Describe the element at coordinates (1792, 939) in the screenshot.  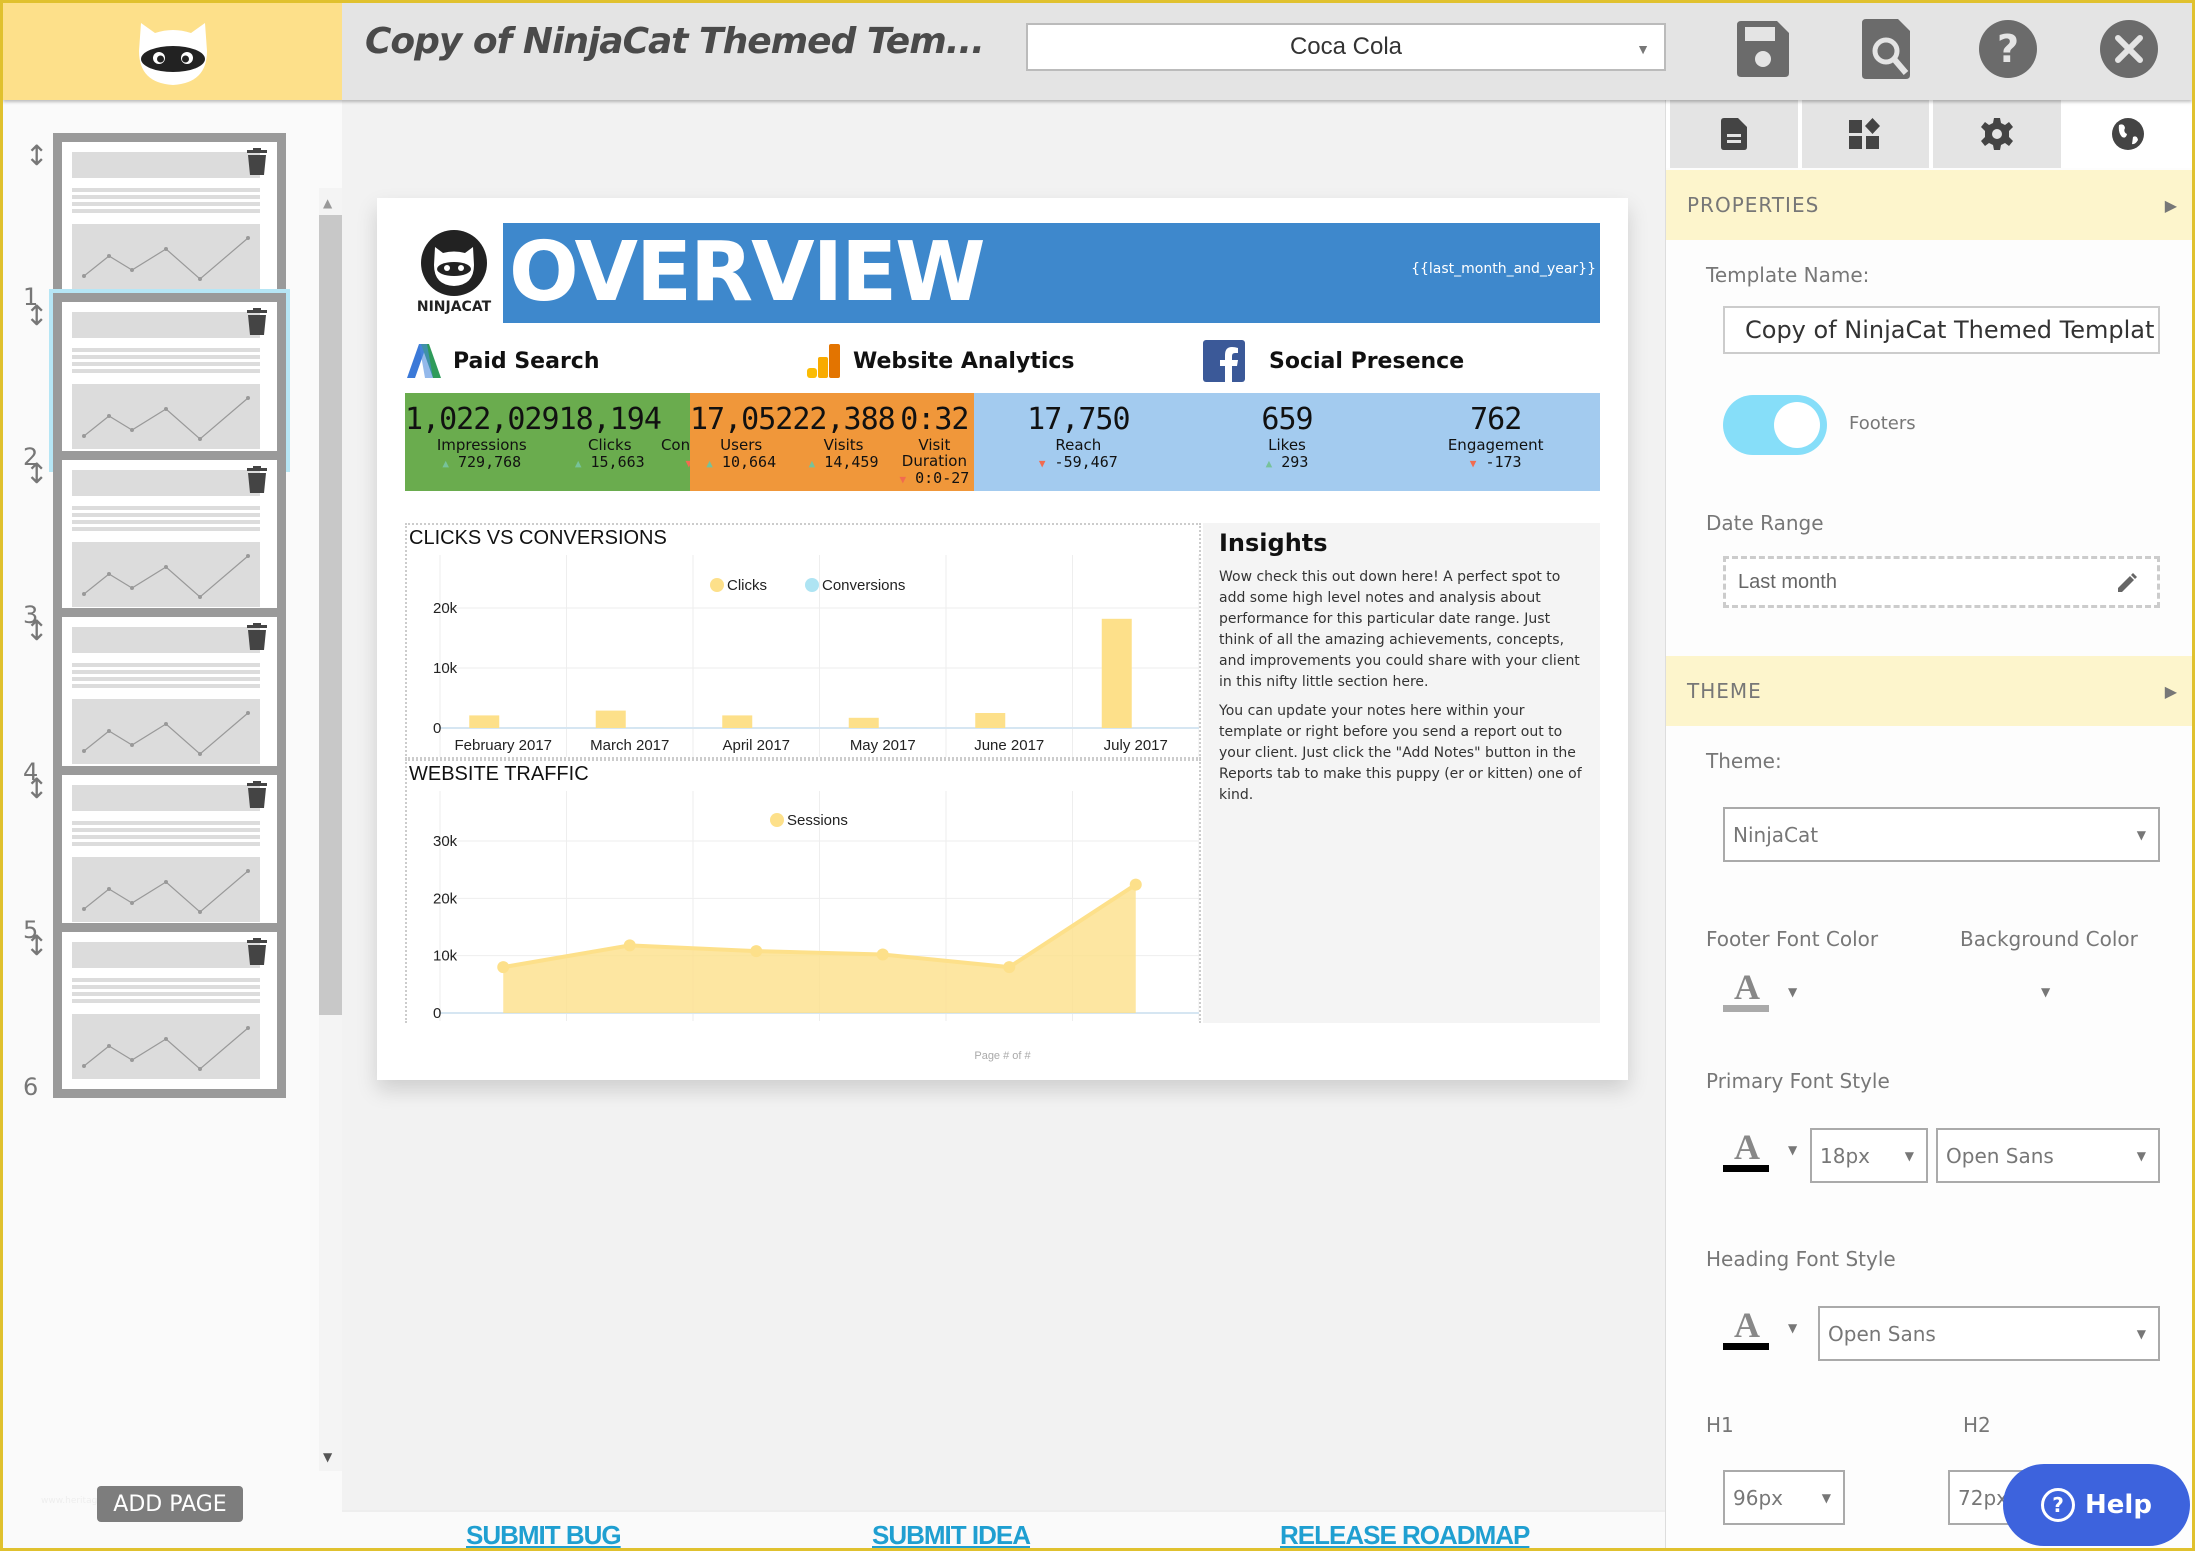
I see `footer-font-color-label: Footer Font Color` at that location.